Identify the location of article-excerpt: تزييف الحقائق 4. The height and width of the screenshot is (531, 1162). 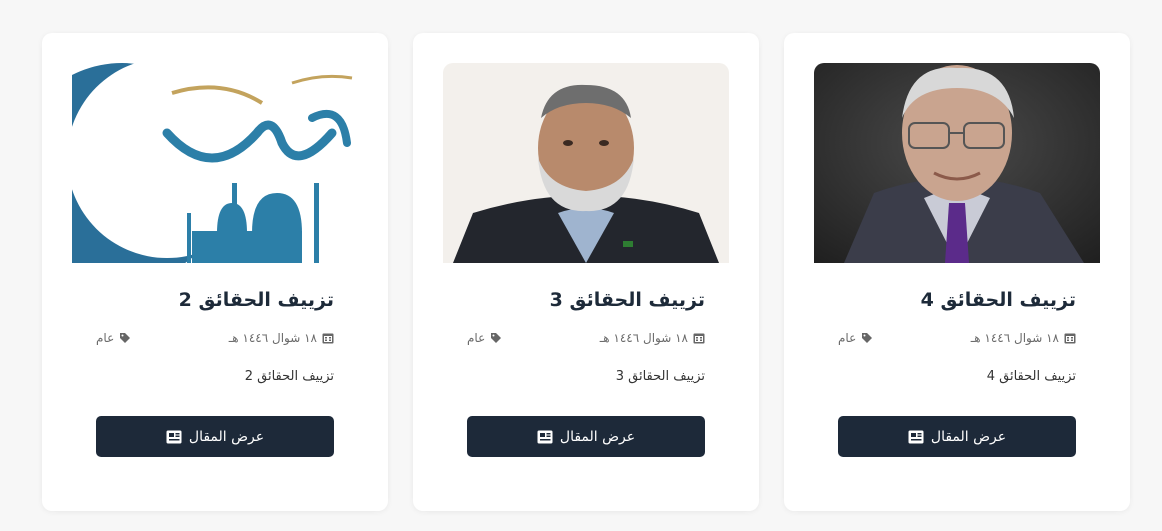
(1031, 376).